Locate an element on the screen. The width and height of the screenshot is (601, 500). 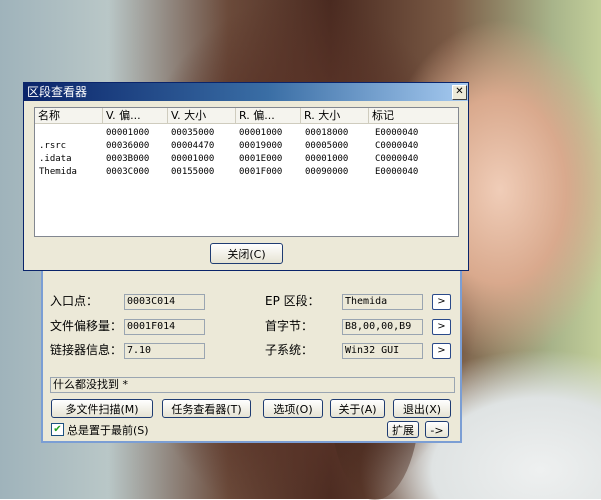
first-bytes-label: 首字节： is located at coordinates (289, 326).